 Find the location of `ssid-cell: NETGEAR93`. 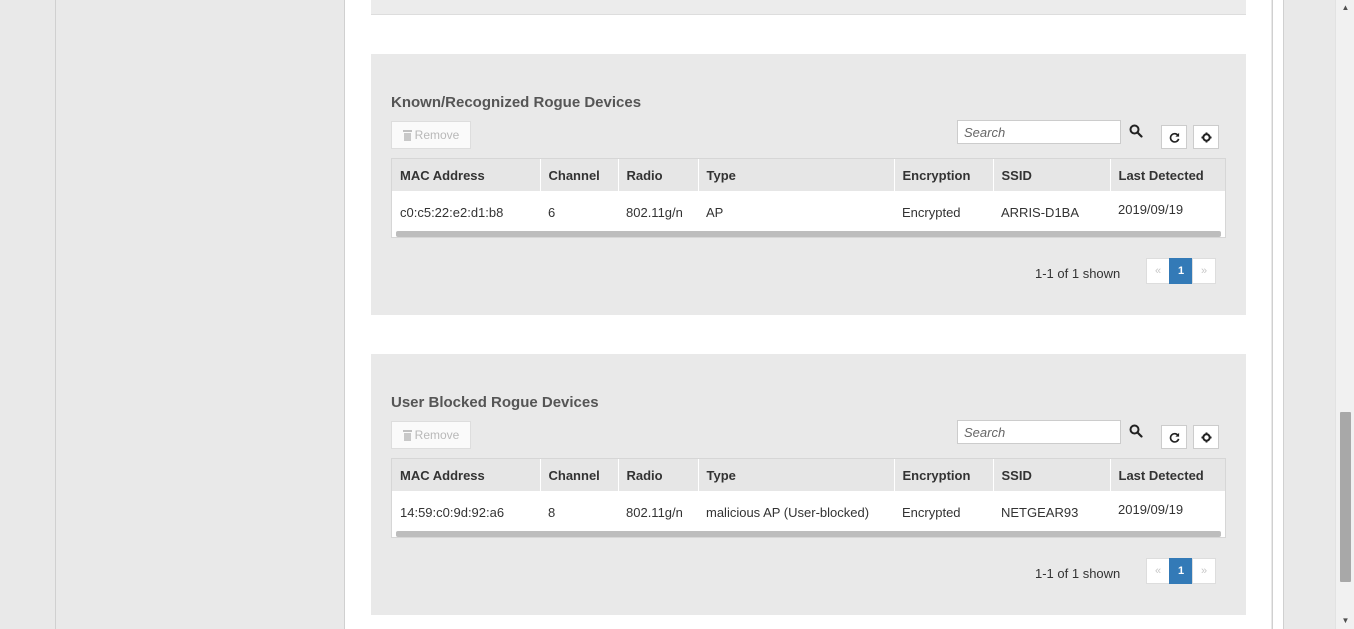

ssid-cell: NETGEAR93 is located at coordinates (1040, 512).